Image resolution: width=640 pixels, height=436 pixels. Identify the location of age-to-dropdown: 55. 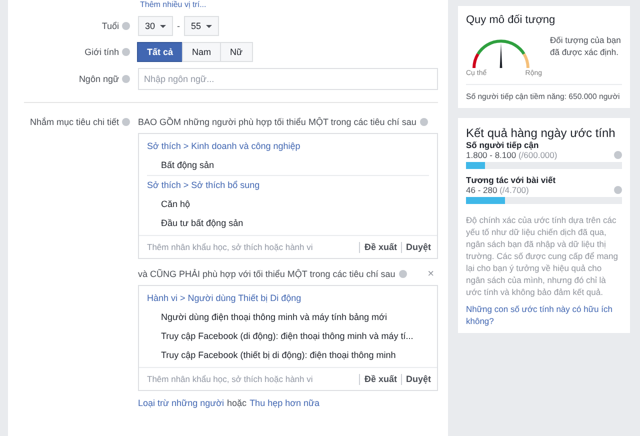
(202, 26).